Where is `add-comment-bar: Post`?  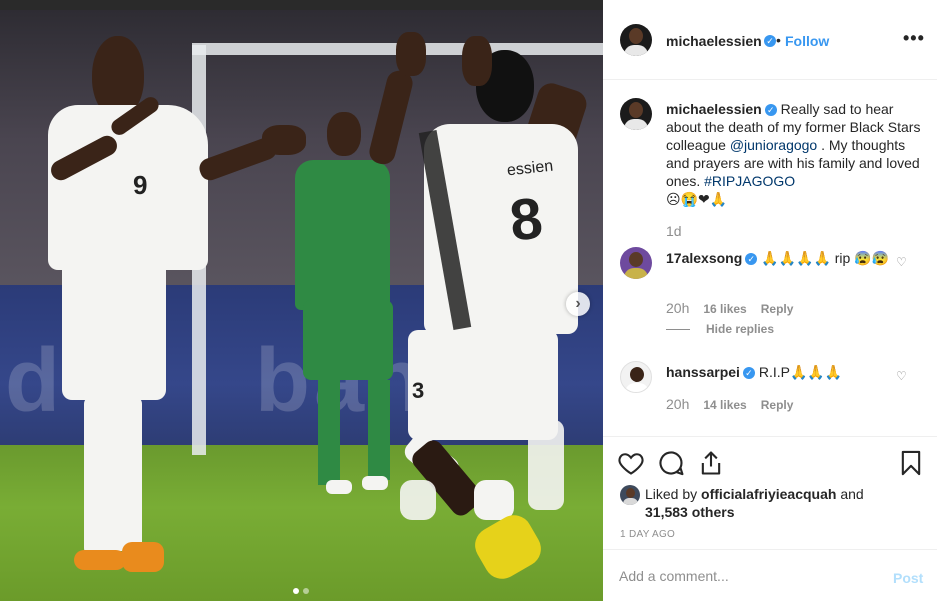
add-comment-bar: Post is located at coordinates (770, 575).